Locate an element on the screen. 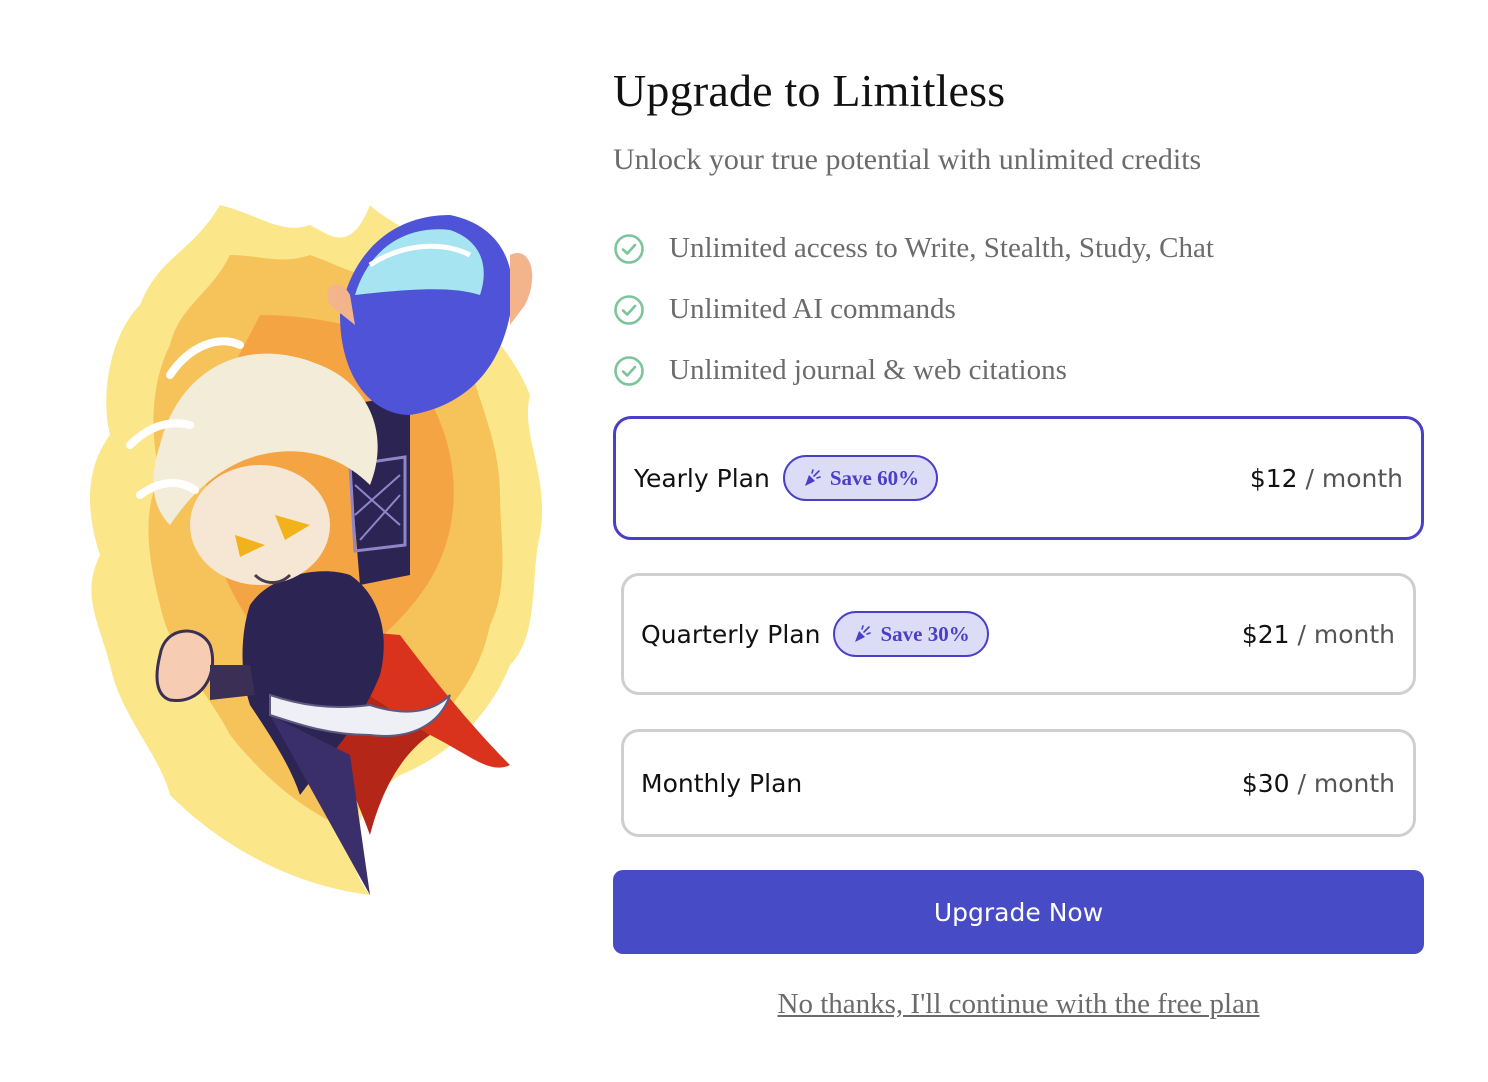 The image size is (1488, 1082). savings-badge: Save 30% is located at coordinates (911, 634).